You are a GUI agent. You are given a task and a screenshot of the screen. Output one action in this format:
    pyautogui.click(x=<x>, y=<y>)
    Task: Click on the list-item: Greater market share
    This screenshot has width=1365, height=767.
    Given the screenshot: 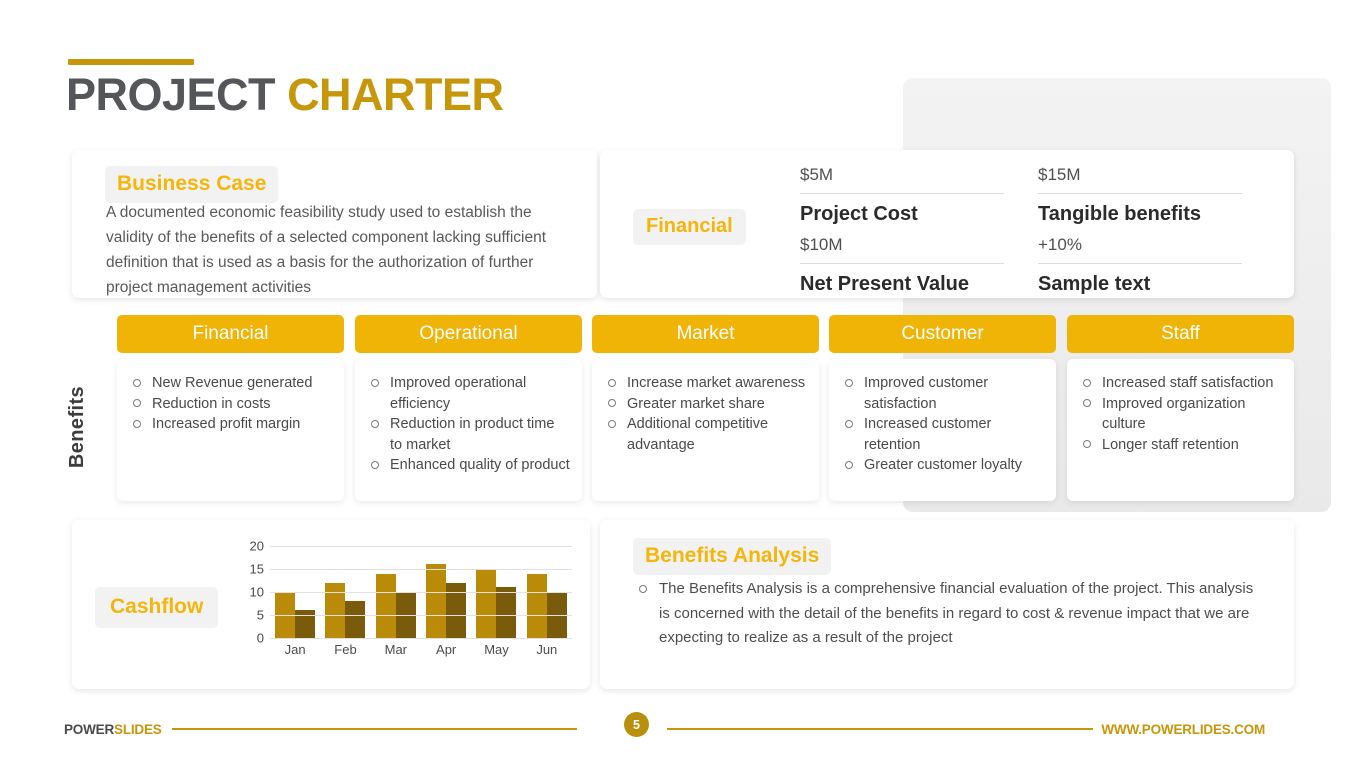 What is the action you would take?
    pyautogui.click(x=705, y=404)
    